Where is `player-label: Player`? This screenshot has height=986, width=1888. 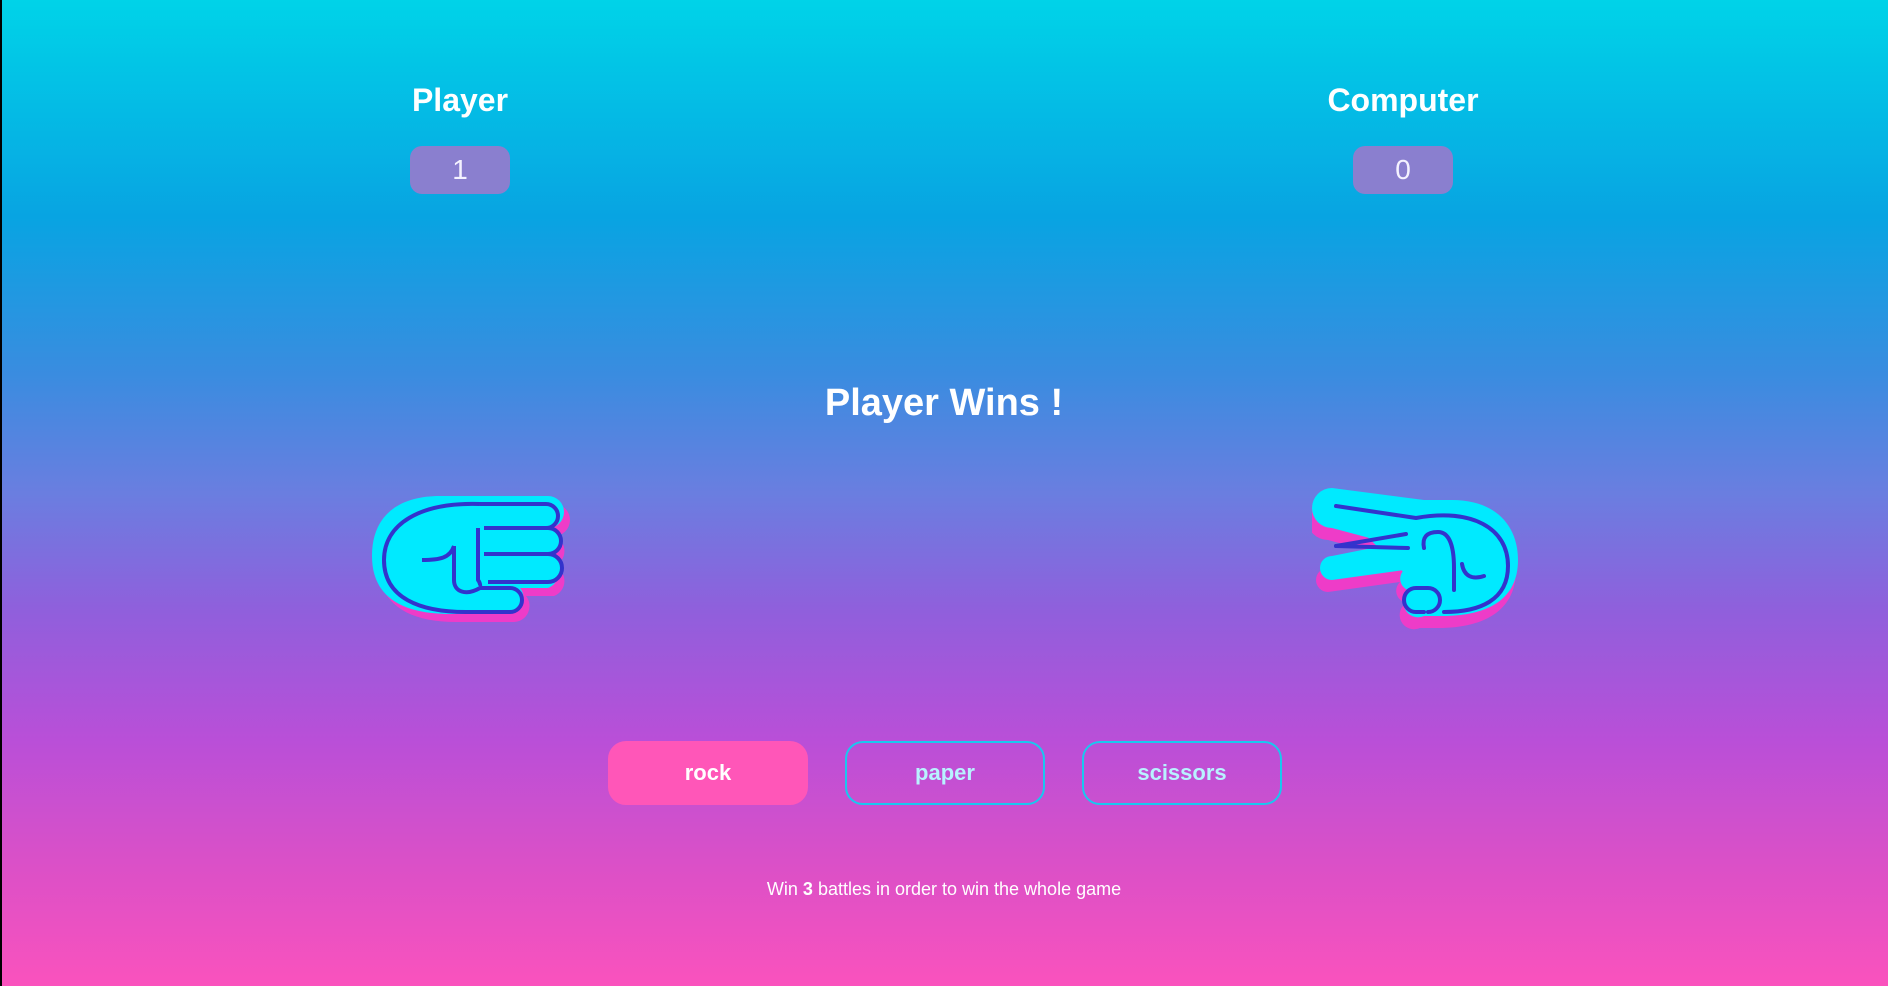
player-label: Player is located at coordinates (460, 100).